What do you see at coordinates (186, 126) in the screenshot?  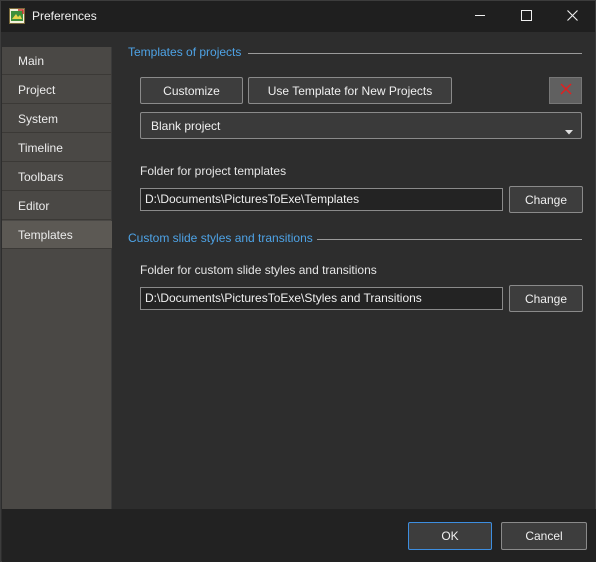 I see `template-select-value: Blank project` at bounding box center [186, 126].